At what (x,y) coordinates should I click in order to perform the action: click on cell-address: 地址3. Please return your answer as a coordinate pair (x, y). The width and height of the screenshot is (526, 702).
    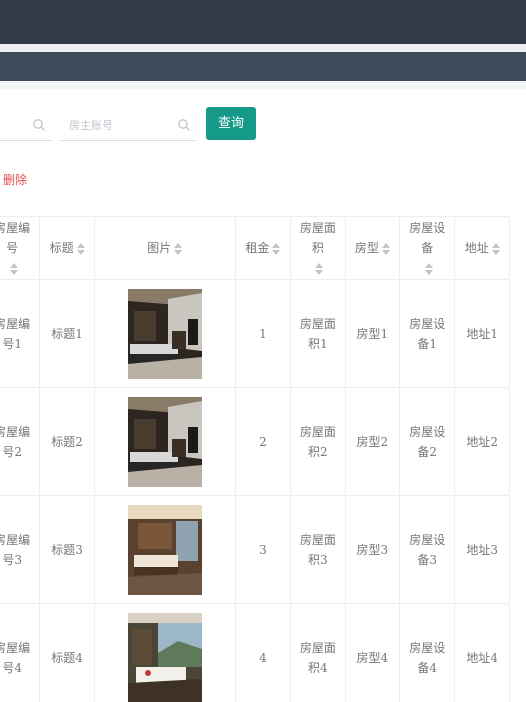
    Looking at the image, I should click on (482, 549).